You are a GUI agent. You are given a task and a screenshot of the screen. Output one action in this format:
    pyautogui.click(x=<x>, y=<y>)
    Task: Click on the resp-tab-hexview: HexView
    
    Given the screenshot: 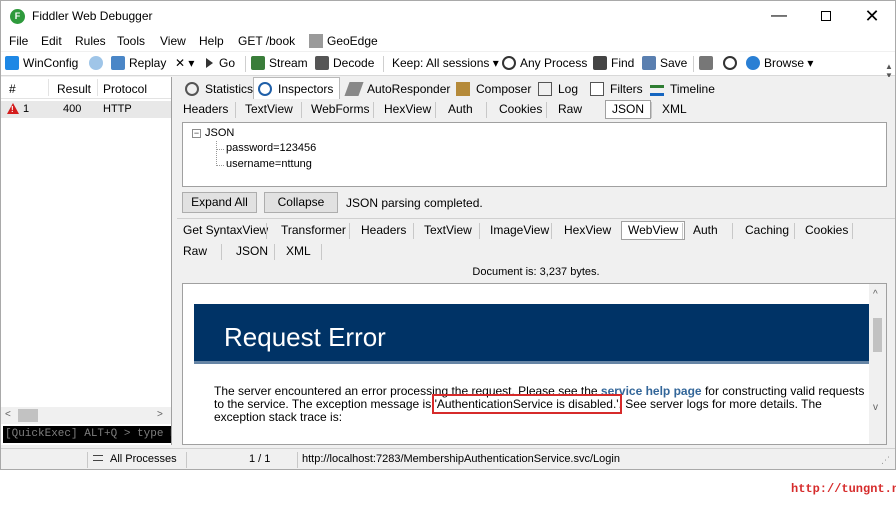 What is the action you would take?
    pyautogui.click(x=587, y=230)
    